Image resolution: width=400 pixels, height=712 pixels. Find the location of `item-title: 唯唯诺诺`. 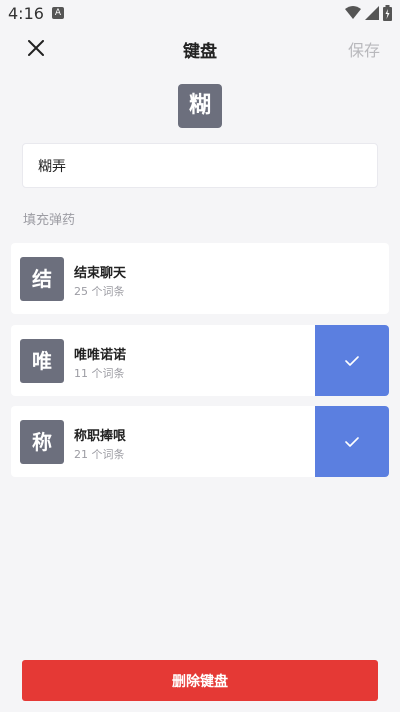

item-title: 唯唯诺诺 is located at coordinates (100, 355).